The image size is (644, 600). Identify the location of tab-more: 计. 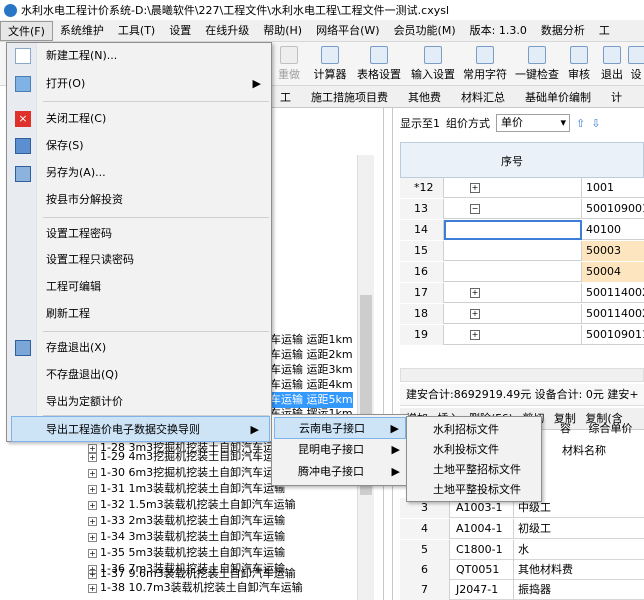
(616, 97).